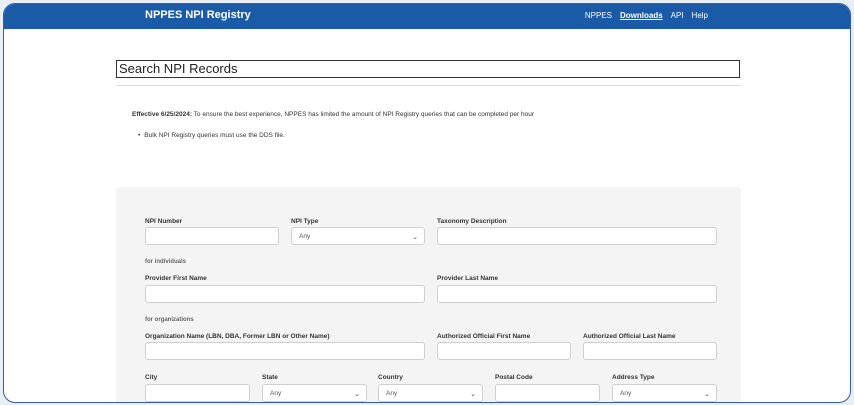  Describe the element at coordinates (305, 236) in the screenshot. I see `npi-type-value: Any` at that location.